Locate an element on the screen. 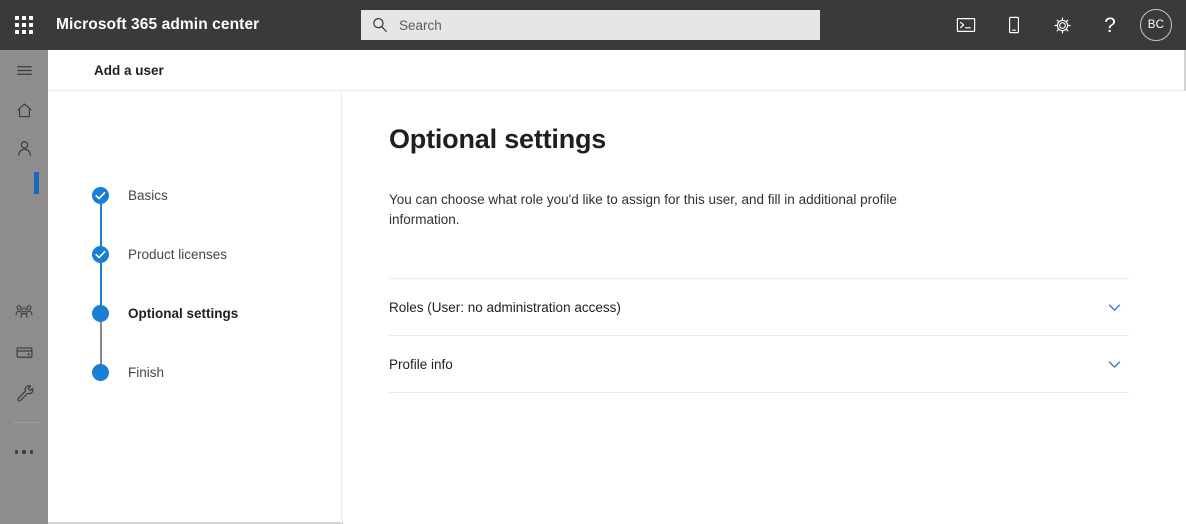 The width and height of the screenshot is (1186, 524). sidebar-item-home is located at coordinates (24, 110).